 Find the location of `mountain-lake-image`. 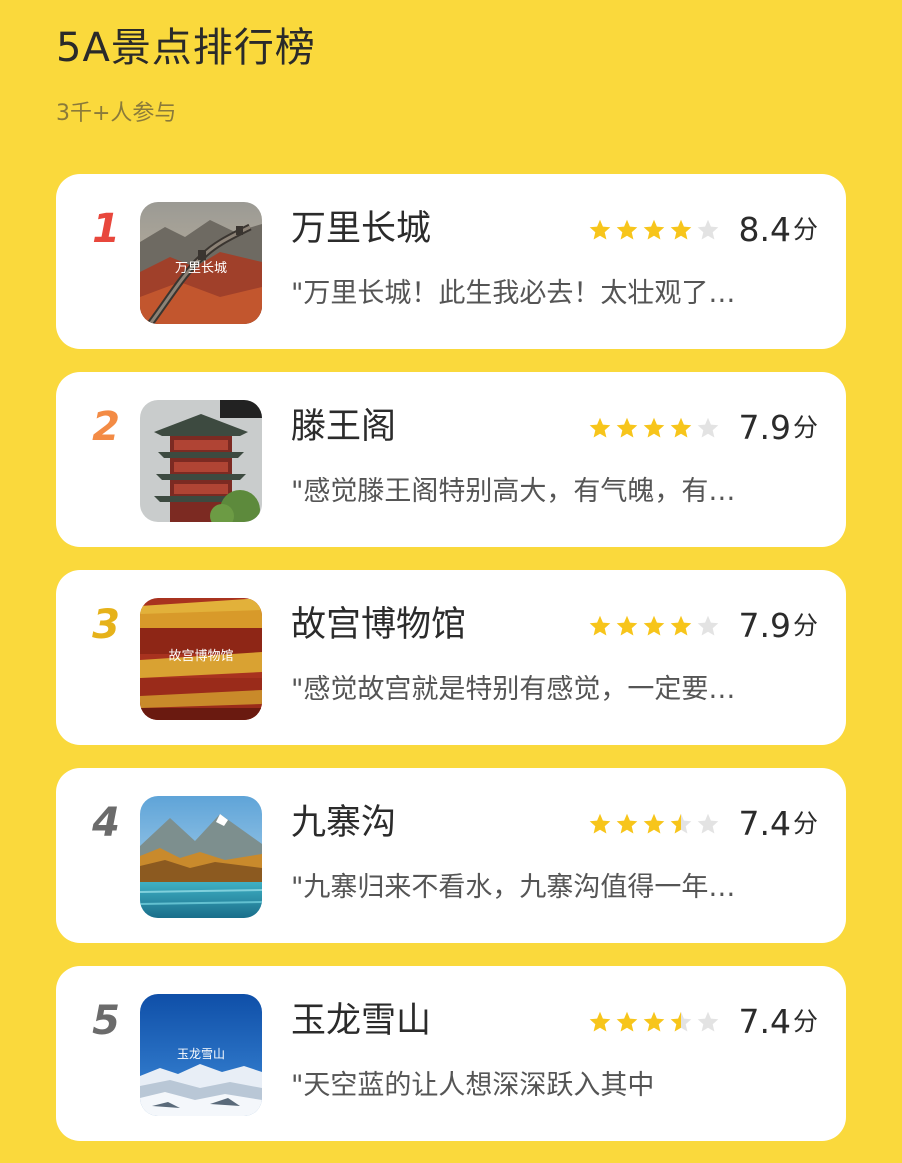

mountain-lake-image is located at coordinates (201, 857).